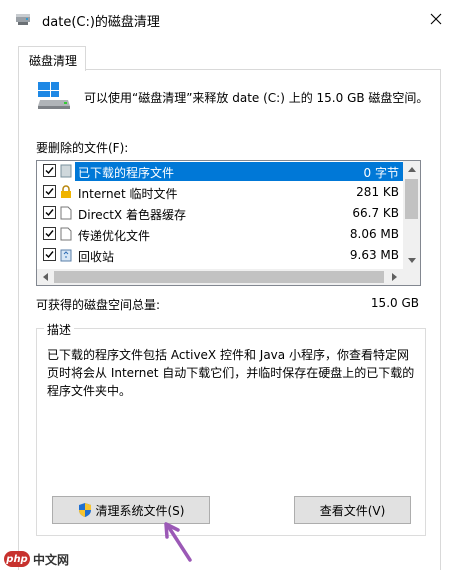  I want to click on list-item: Internet 临时文件 281 KB, so click(220, 192).